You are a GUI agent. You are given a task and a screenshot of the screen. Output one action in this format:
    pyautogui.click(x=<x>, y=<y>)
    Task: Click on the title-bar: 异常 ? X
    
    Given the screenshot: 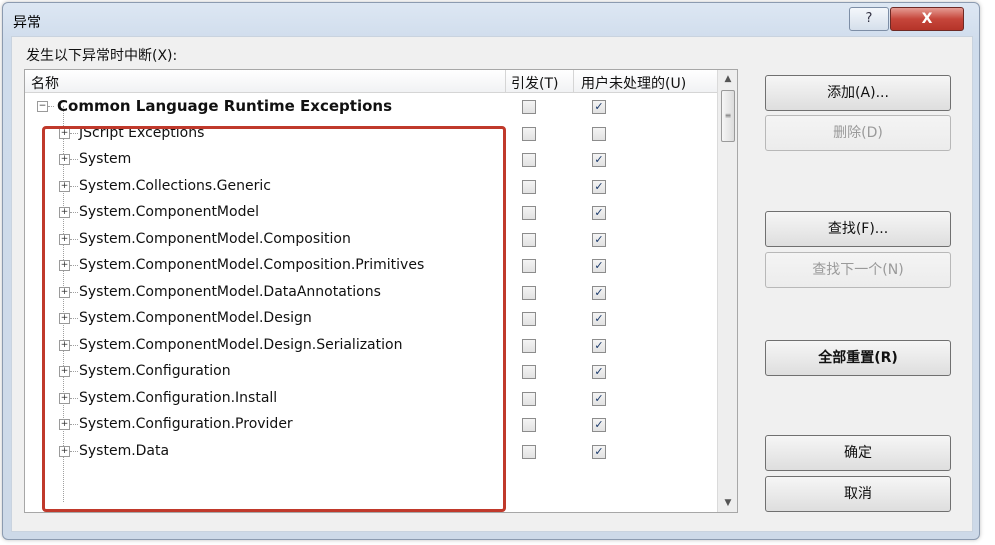 What is the action you would take?
    pyautogui.click(x=491, y=20)
    